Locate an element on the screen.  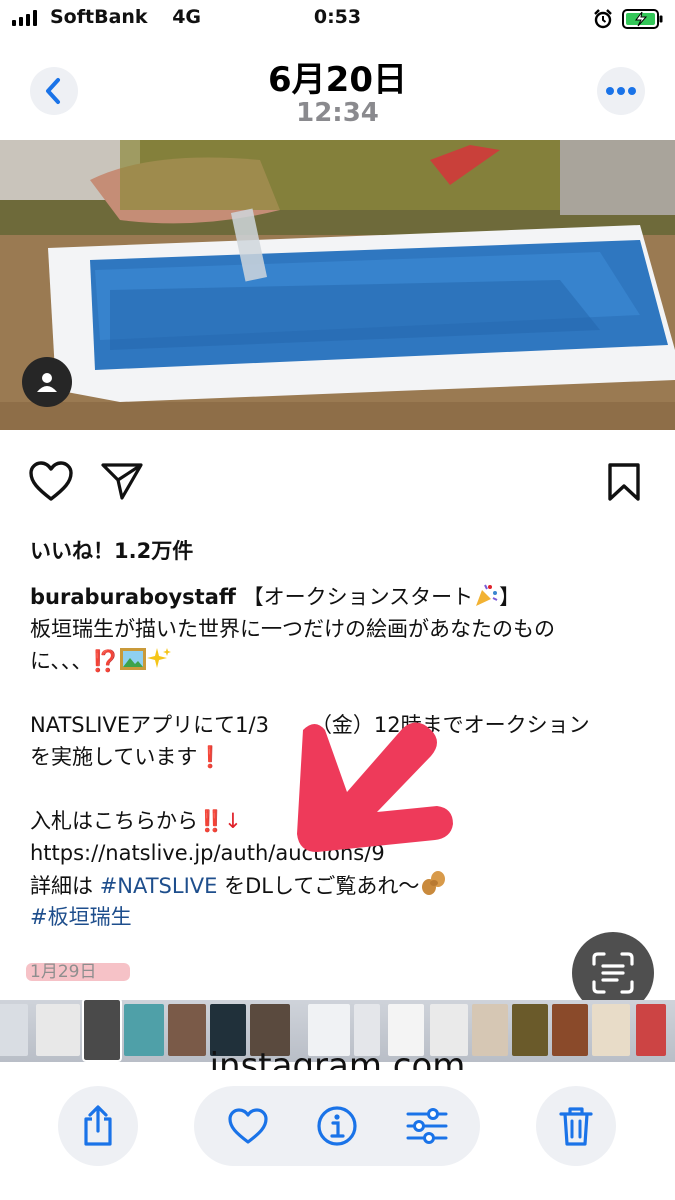
url-bar-domain: instagram.com is located at coordinates (337, 1059).